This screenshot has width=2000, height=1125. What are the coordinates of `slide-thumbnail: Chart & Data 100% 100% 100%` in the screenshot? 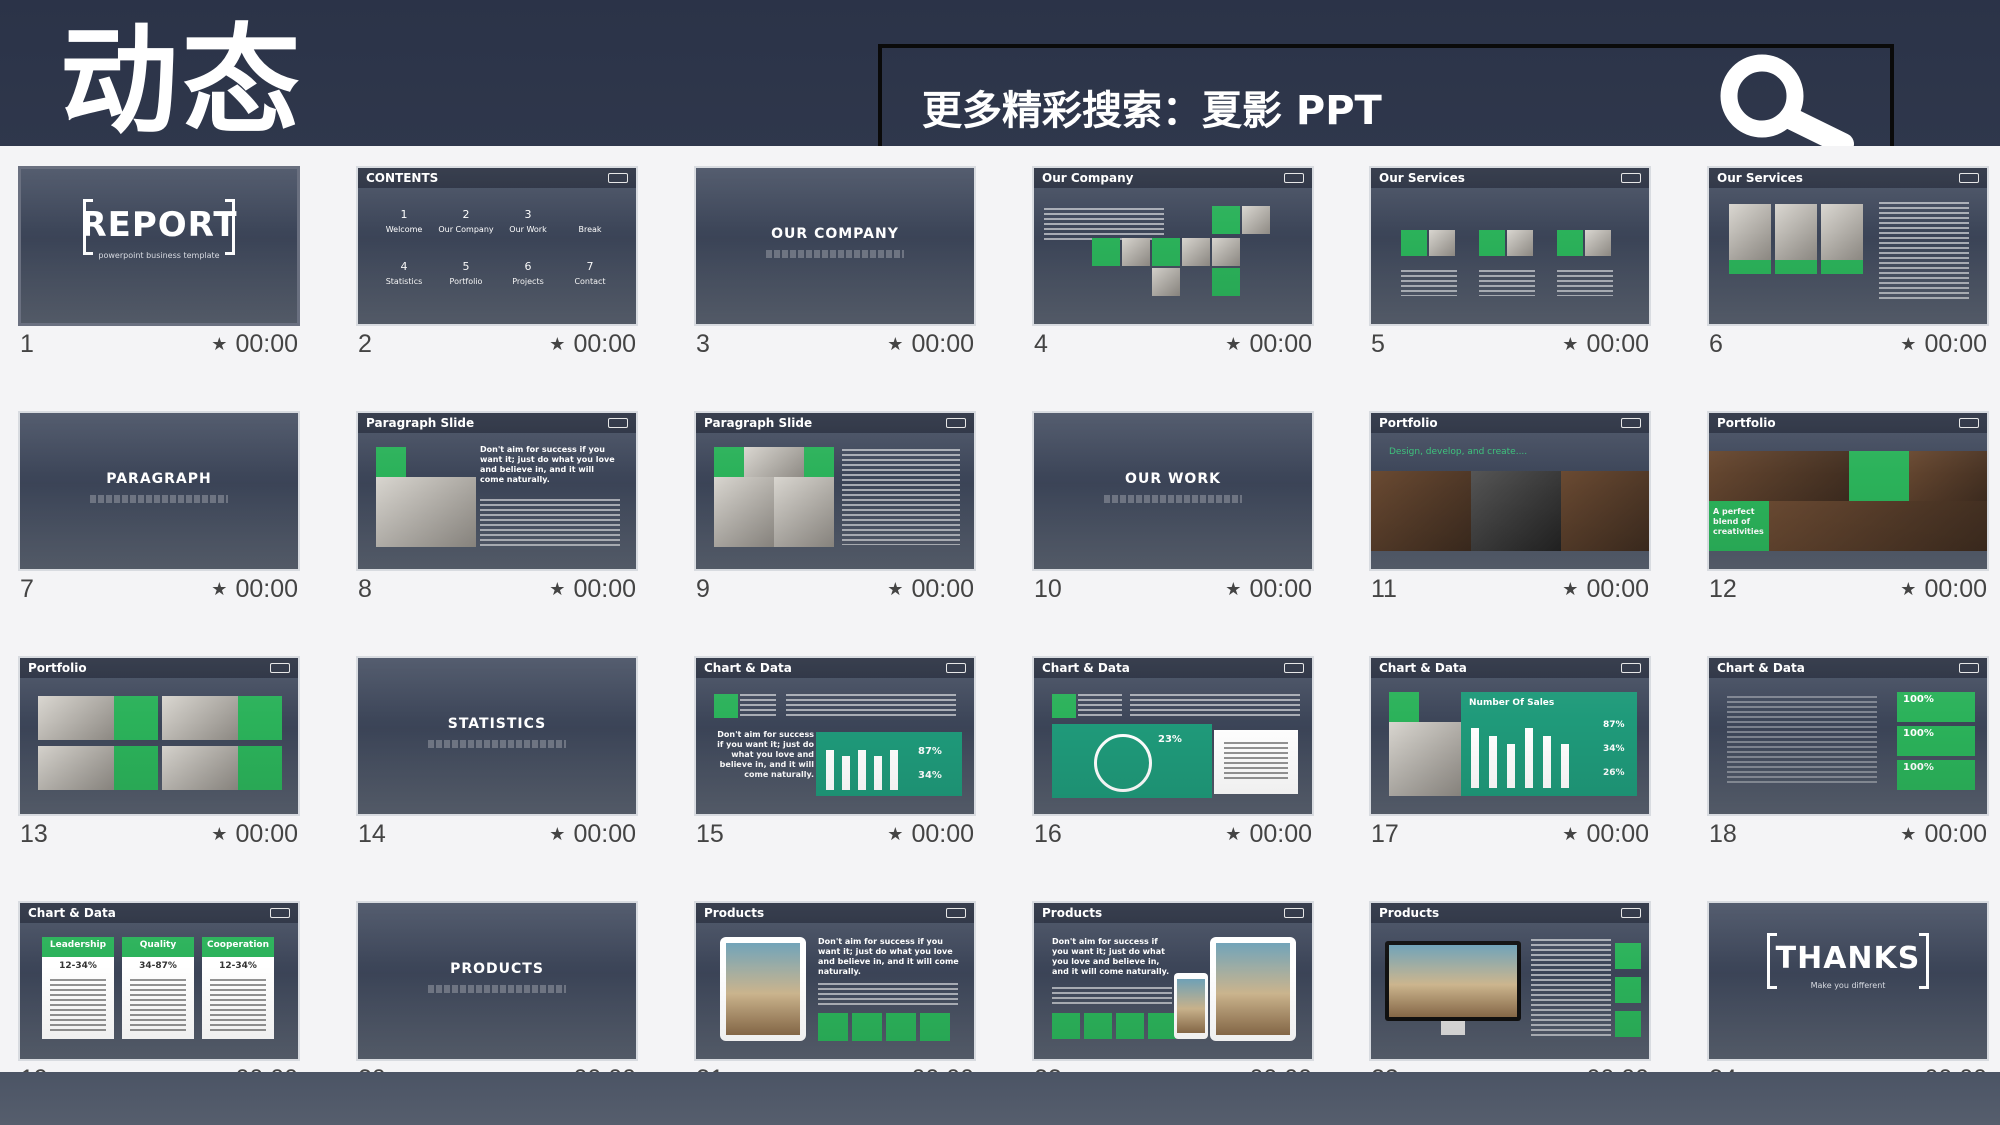 It's located at (1848, 736).